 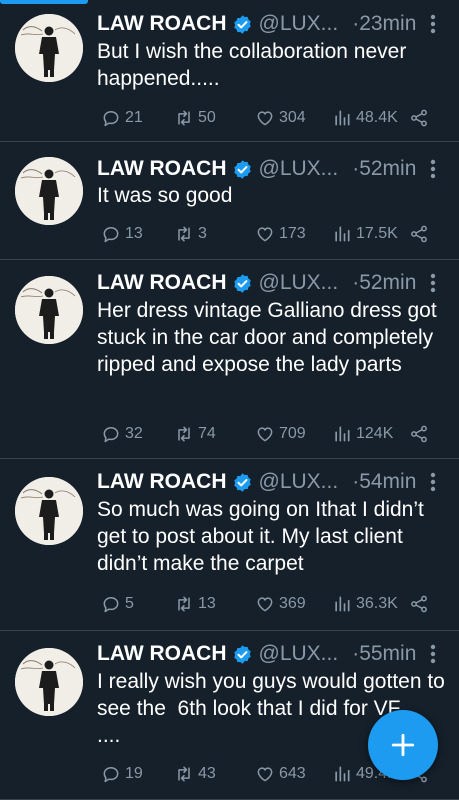 I want to click on tweet-header: LAW ROACH @LUX... · 23min, so click(x=268, y=24).